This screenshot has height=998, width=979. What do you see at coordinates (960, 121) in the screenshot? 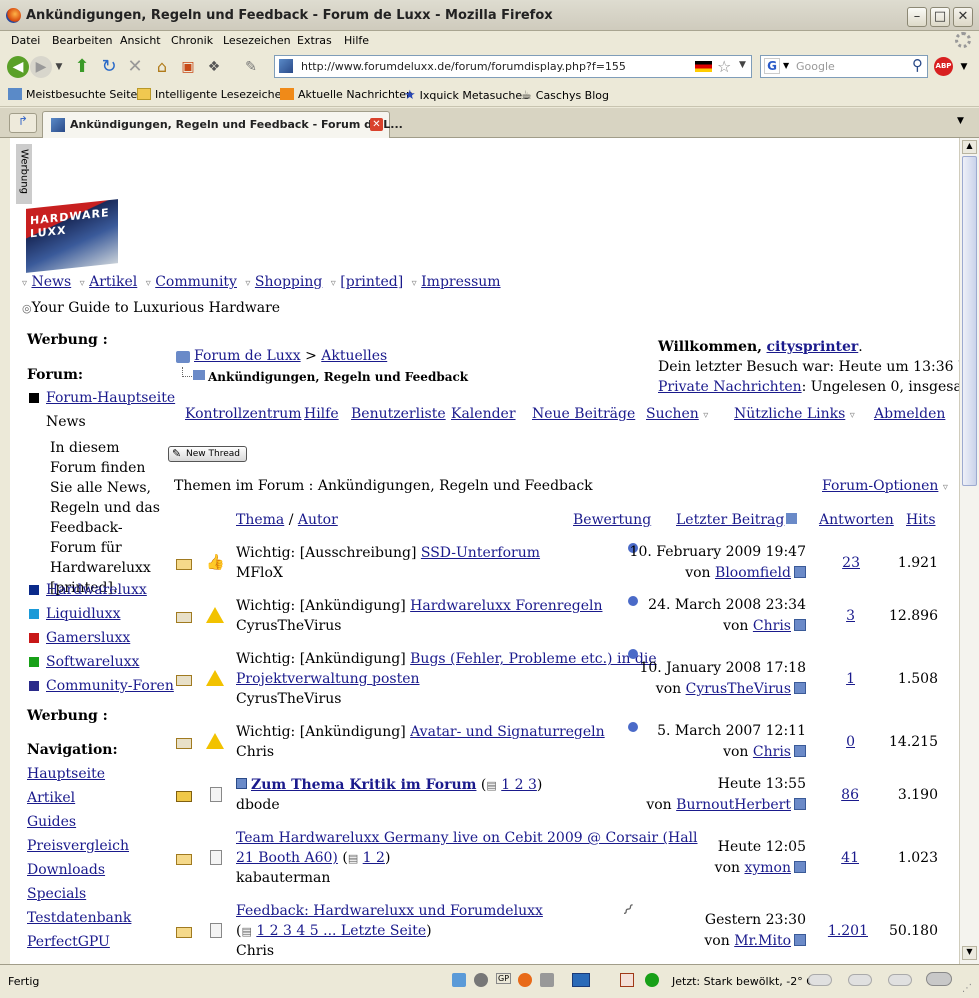
I see `tab-dropdown-icon: ▼` at bounding box center [960, 121].